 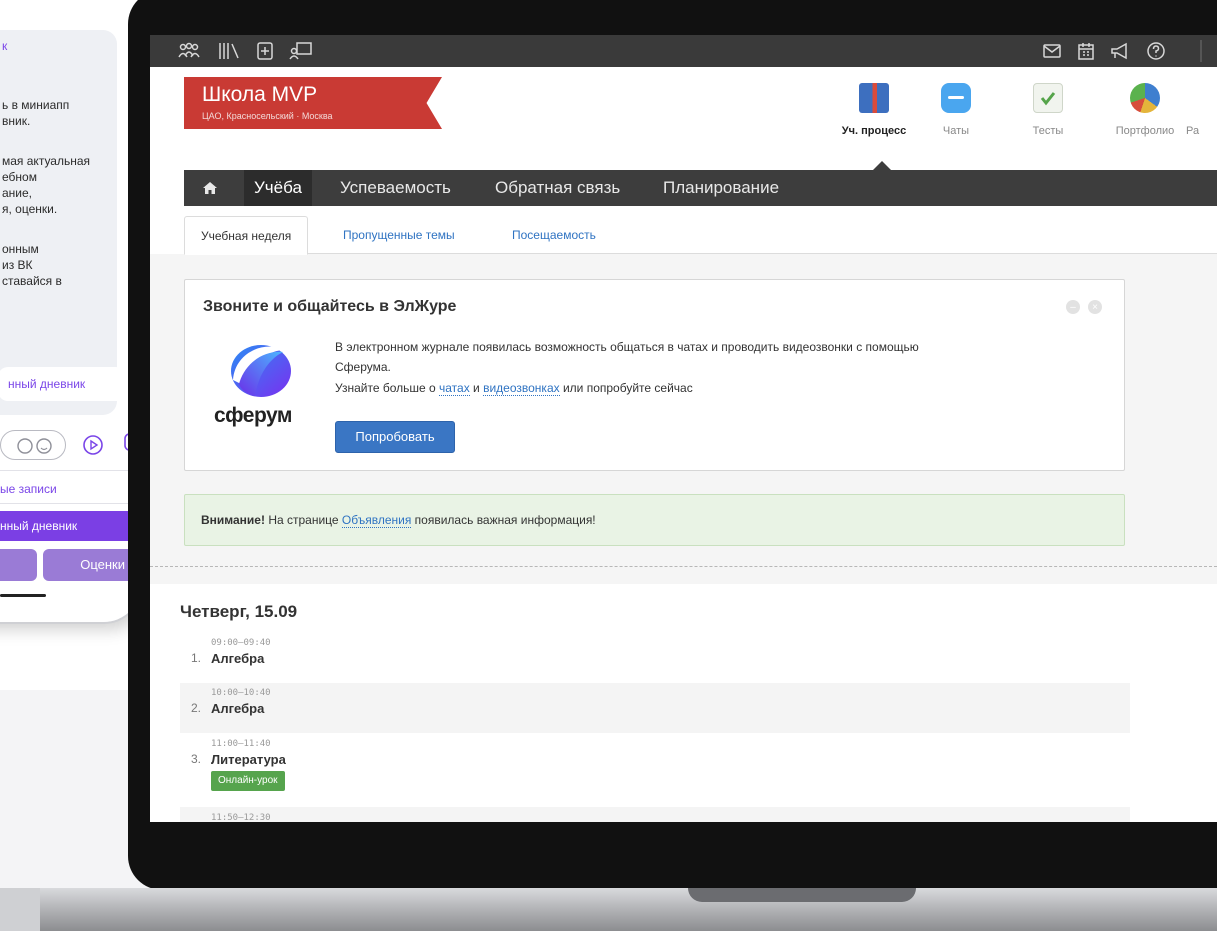 What do you see at coordinates (454, 388) in the screenshot?
I see `chats-link: чатах` at bounding box center [454, 388].